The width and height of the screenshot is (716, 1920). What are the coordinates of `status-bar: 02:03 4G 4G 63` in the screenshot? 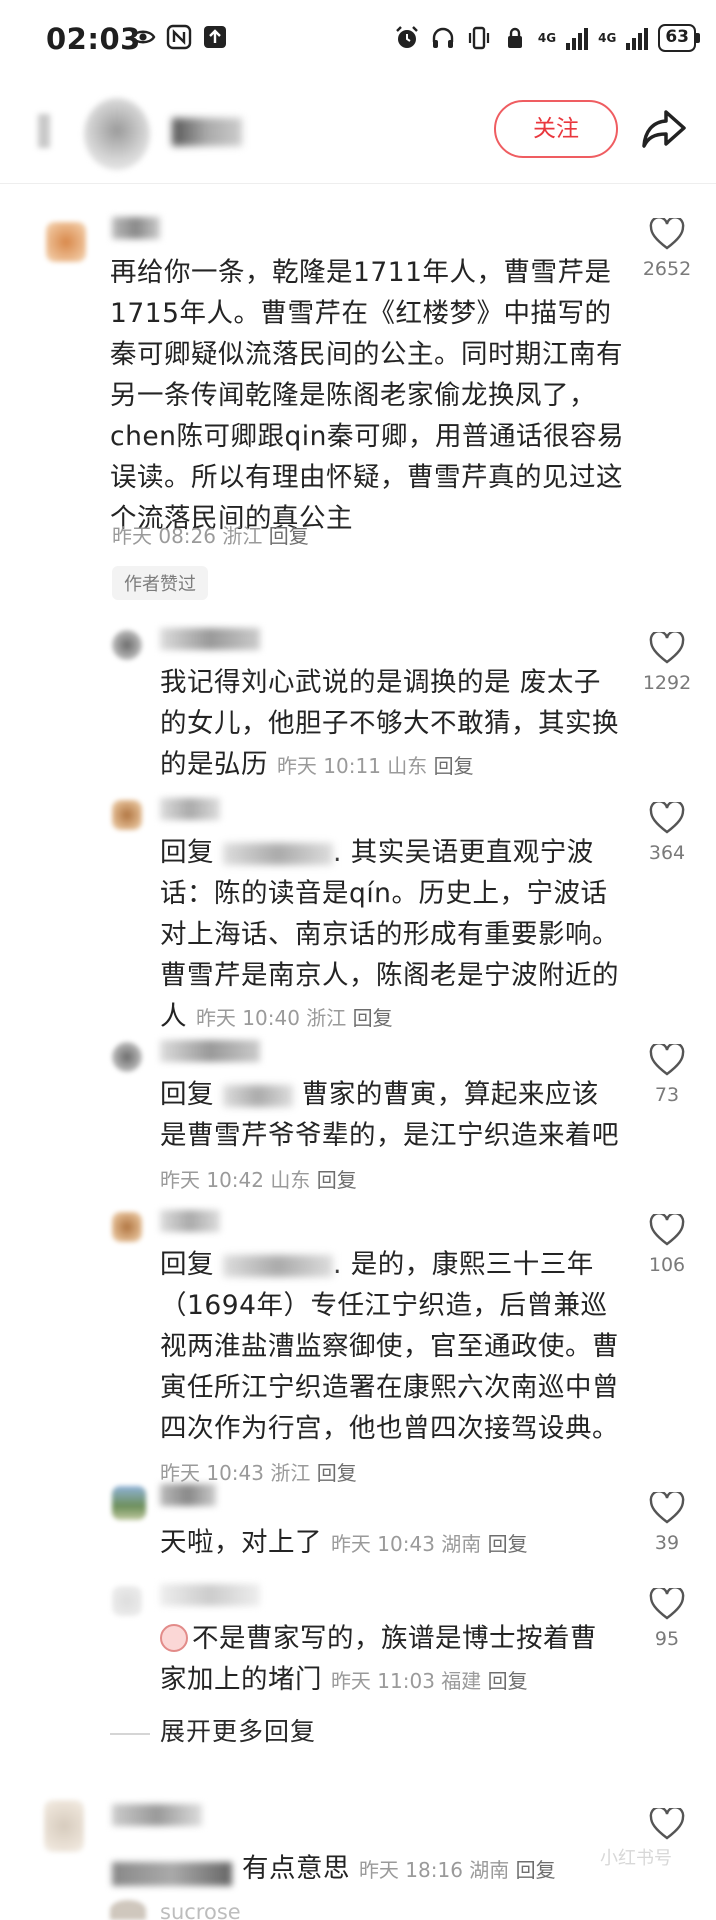 It's located at (358, 42).